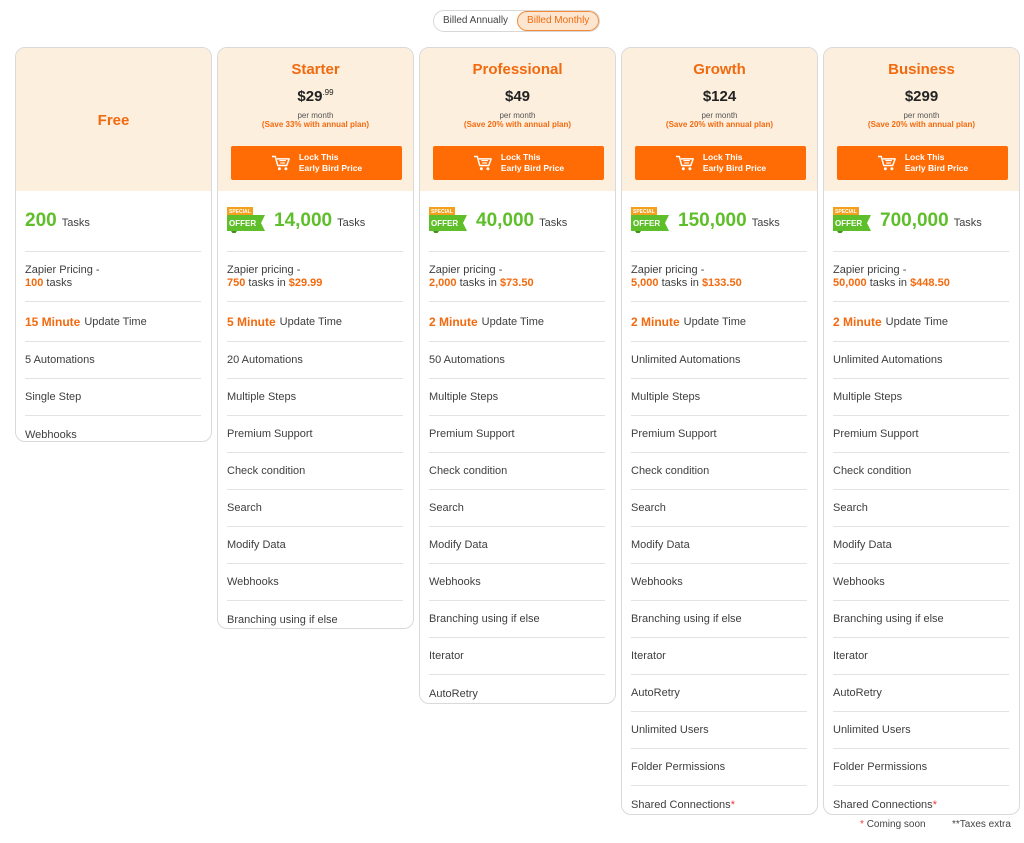  Describe the element at coordinates (315, 124) in the screenshot. I see `annual-savings-note: (Save 33% with annual plan)` at that location.